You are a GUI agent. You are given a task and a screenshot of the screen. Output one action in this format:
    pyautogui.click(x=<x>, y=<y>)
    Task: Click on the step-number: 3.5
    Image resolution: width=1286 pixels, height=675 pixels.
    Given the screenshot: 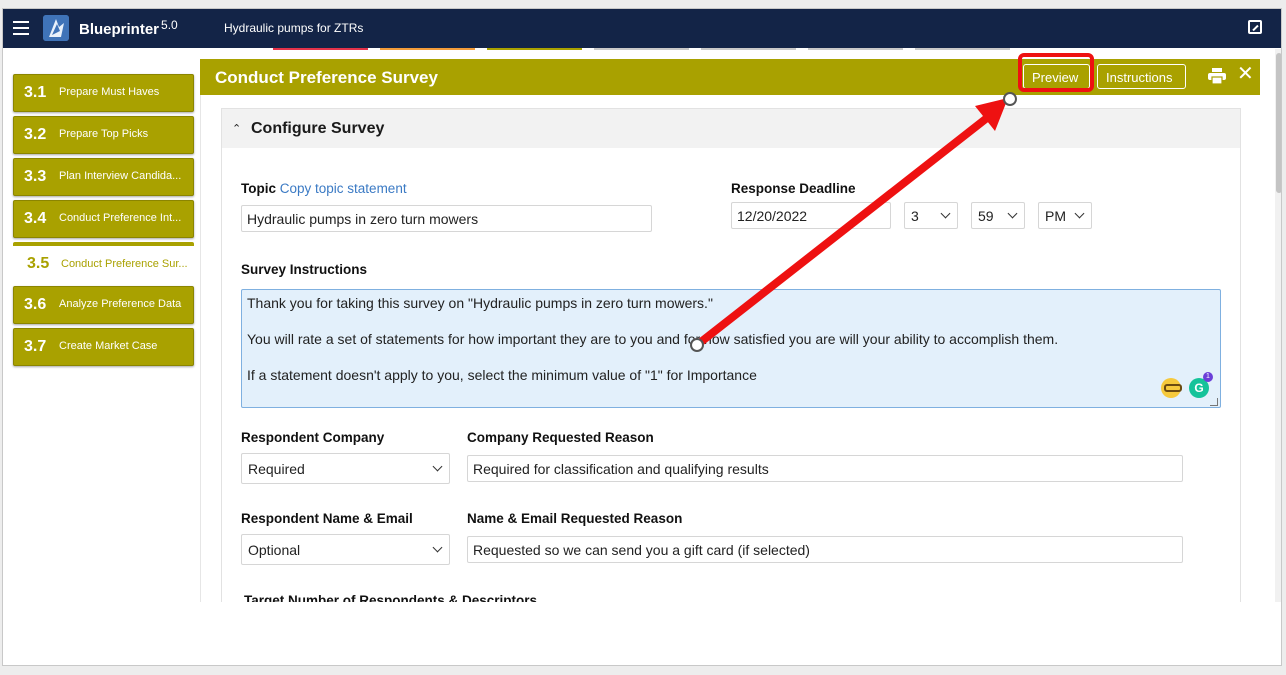 What is the action you would take?
    pyautogui.click(x=38, y=263)
    